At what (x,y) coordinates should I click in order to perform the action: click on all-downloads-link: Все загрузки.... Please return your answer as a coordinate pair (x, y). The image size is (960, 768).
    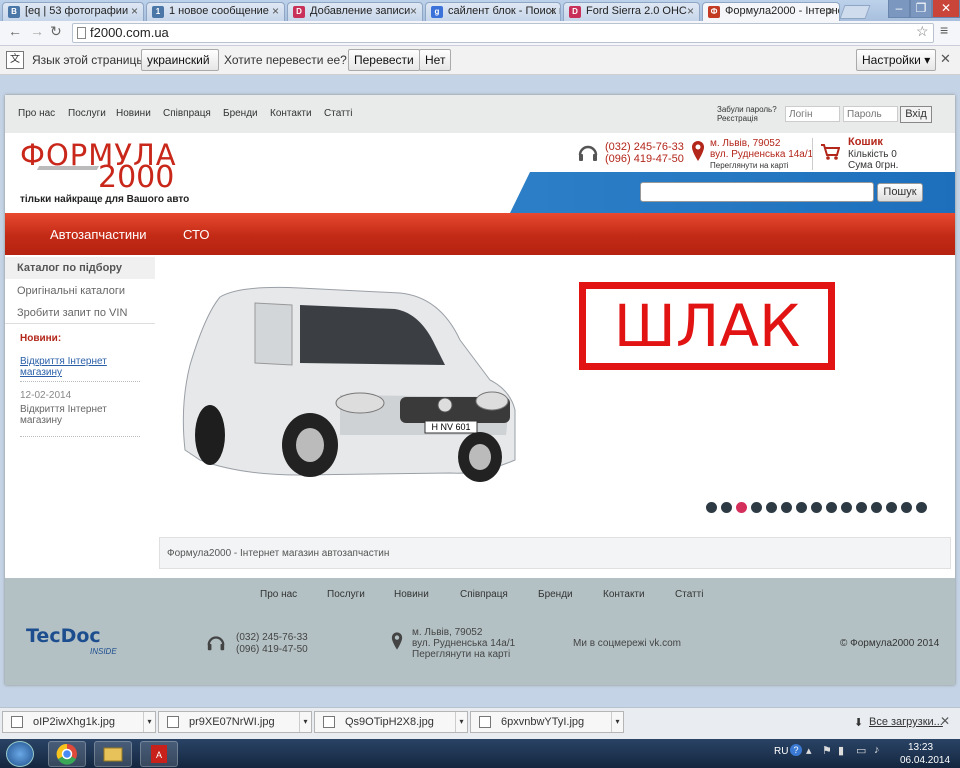
    Looking at the image, I should click on (906, 722).